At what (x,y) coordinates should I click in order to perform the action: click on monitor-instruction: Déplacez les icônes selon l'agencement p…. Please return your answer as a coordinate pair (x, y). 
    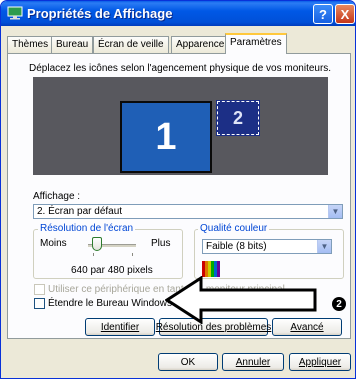
    Looking at the image, I should click on (180, 68).